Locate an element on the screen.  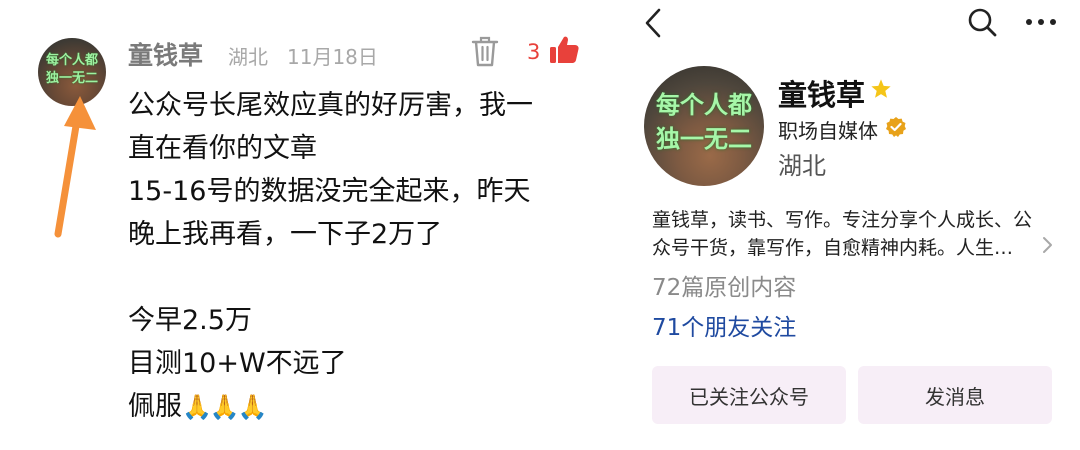
followed-button: 已关注公众号 is located at coordinates (749, 395).